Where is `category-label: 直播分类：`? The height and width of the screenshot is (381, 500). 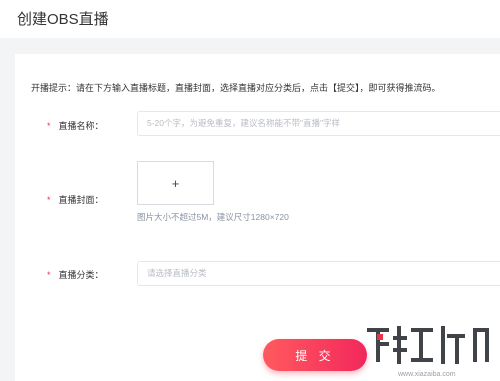 category-label: 直播分类： is located at coordinates (81, 275).